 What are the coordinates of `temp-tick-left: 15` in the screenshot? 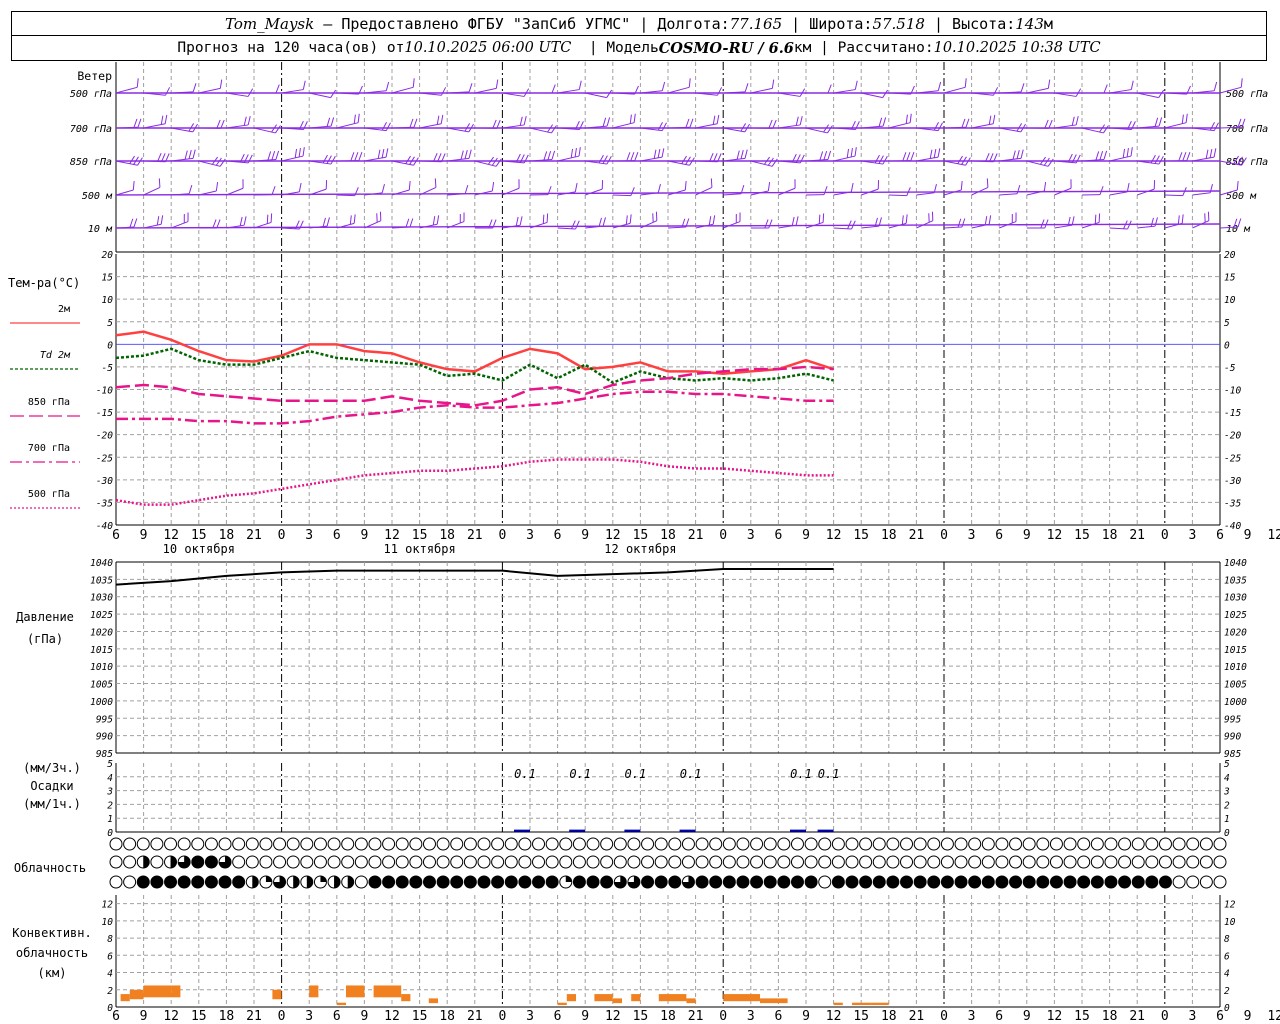 It's located at (108, 278).